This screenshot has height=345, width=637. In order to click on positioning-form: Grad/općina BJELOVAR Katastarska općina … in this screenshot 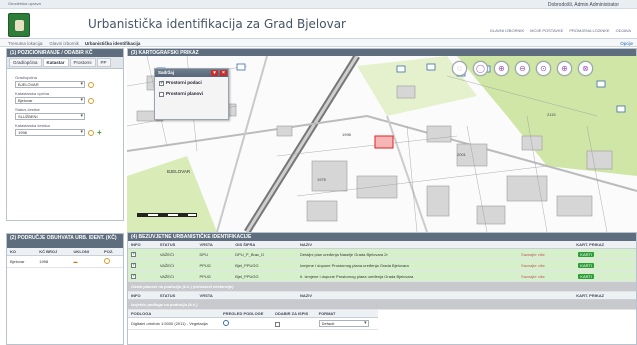, I will do `click(65, 104)`.